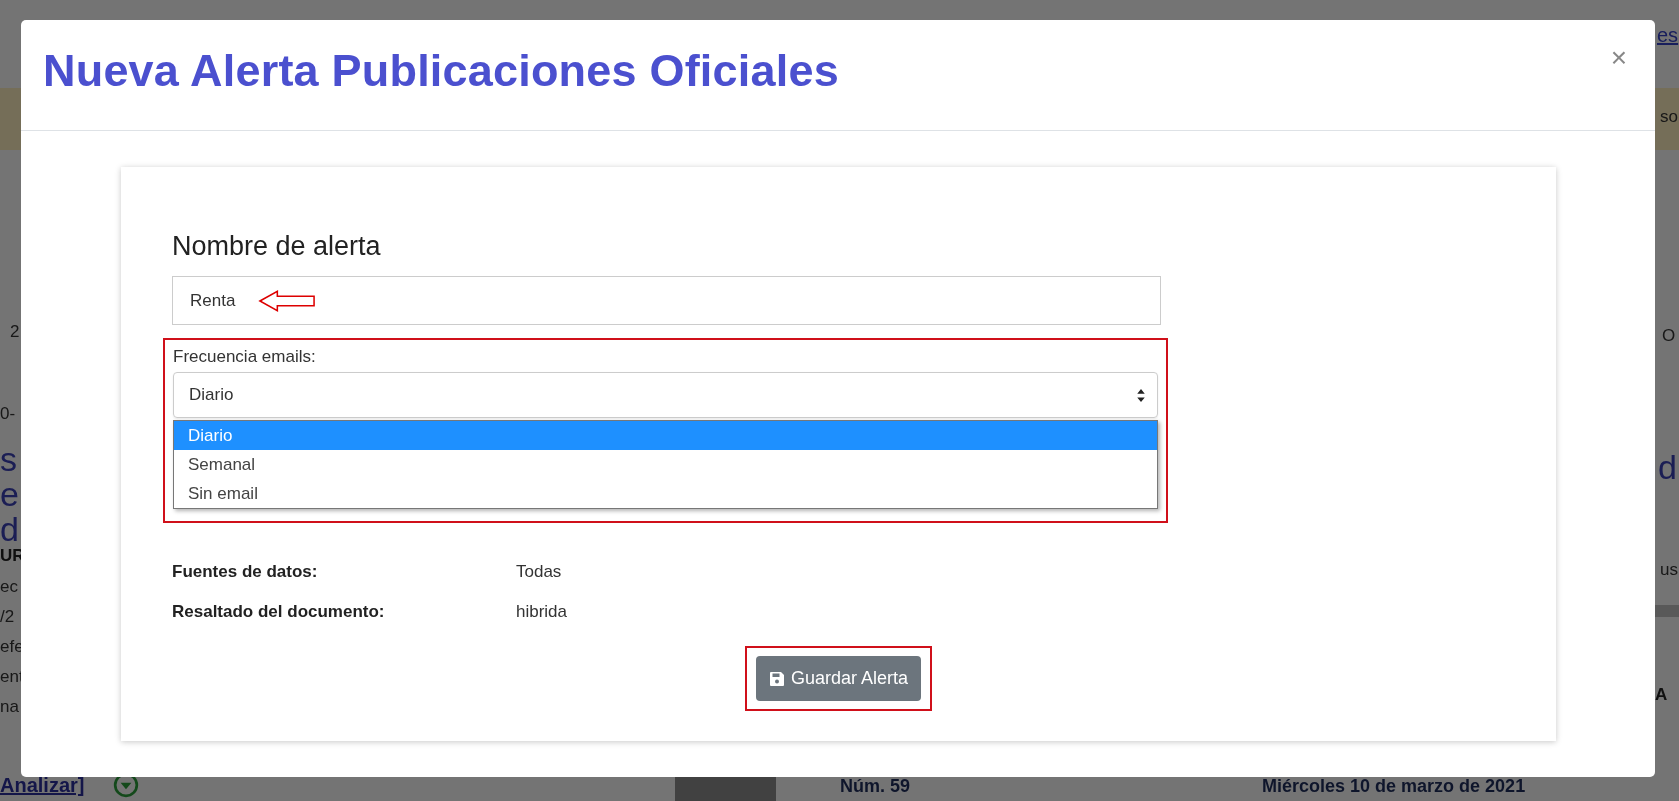 The height and width of the screenshot is (801, 1679). Describe the element at coordinates (42, 785) in the screenshot. I see `analyze-link: Analizar]` at that location.